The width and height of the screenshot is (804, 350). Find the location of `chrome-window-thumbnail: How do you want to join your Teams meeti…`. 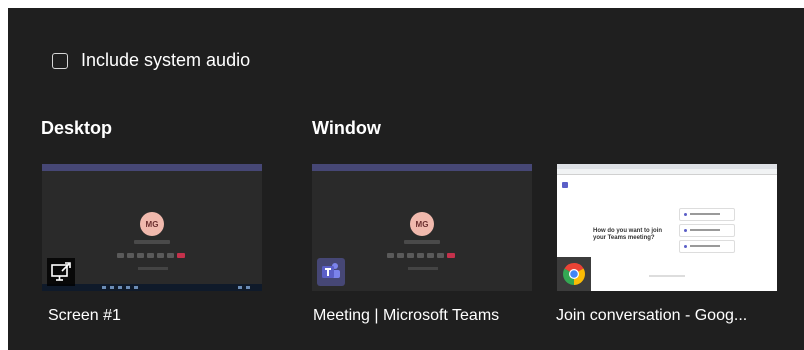

chrome-window-thumbnail: How do you want to join your Teams meeti… is located at coordinates (667, 227).